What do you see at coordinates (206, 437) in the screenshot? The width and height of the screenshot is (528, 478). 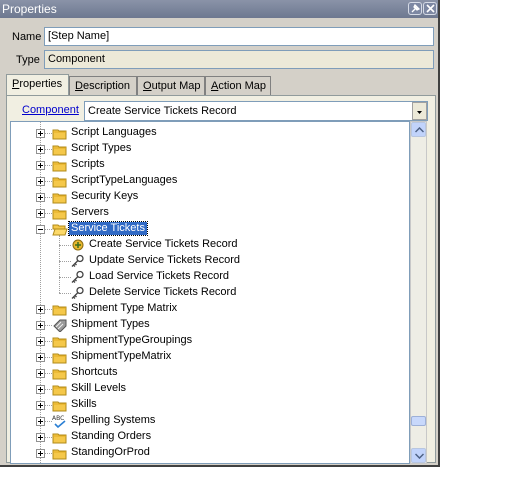 I see `tree-item: Standing Orders` at bounding box center [206, 437].